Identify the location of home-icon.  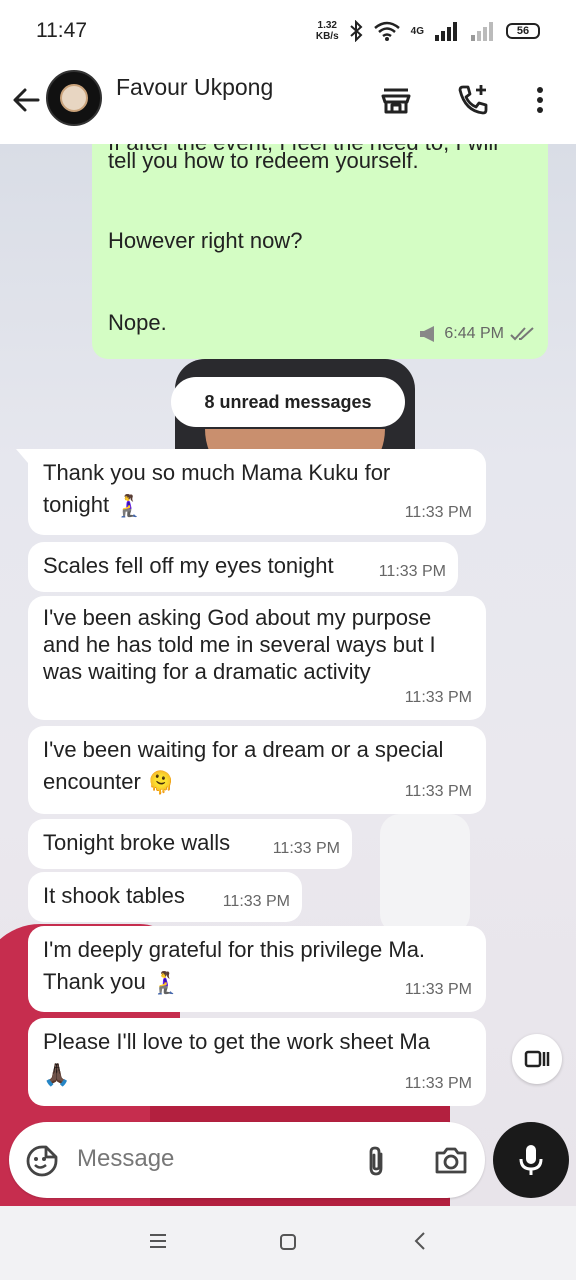
(288, 1242).